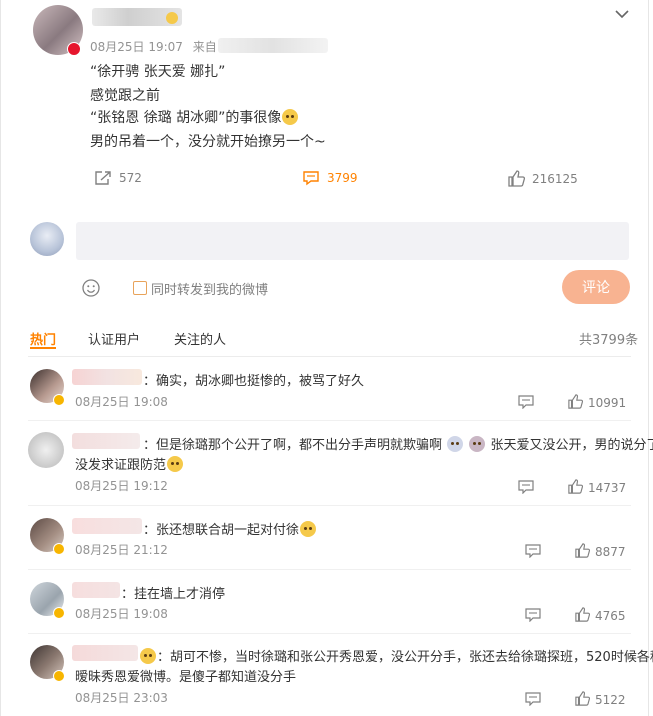 The height and width of the screenshot is (716, 653). Describe the element at coordinates (121, 465) in the screenshot. I see `comment-text-line-2-text: 没发求证跟防范` at that location.